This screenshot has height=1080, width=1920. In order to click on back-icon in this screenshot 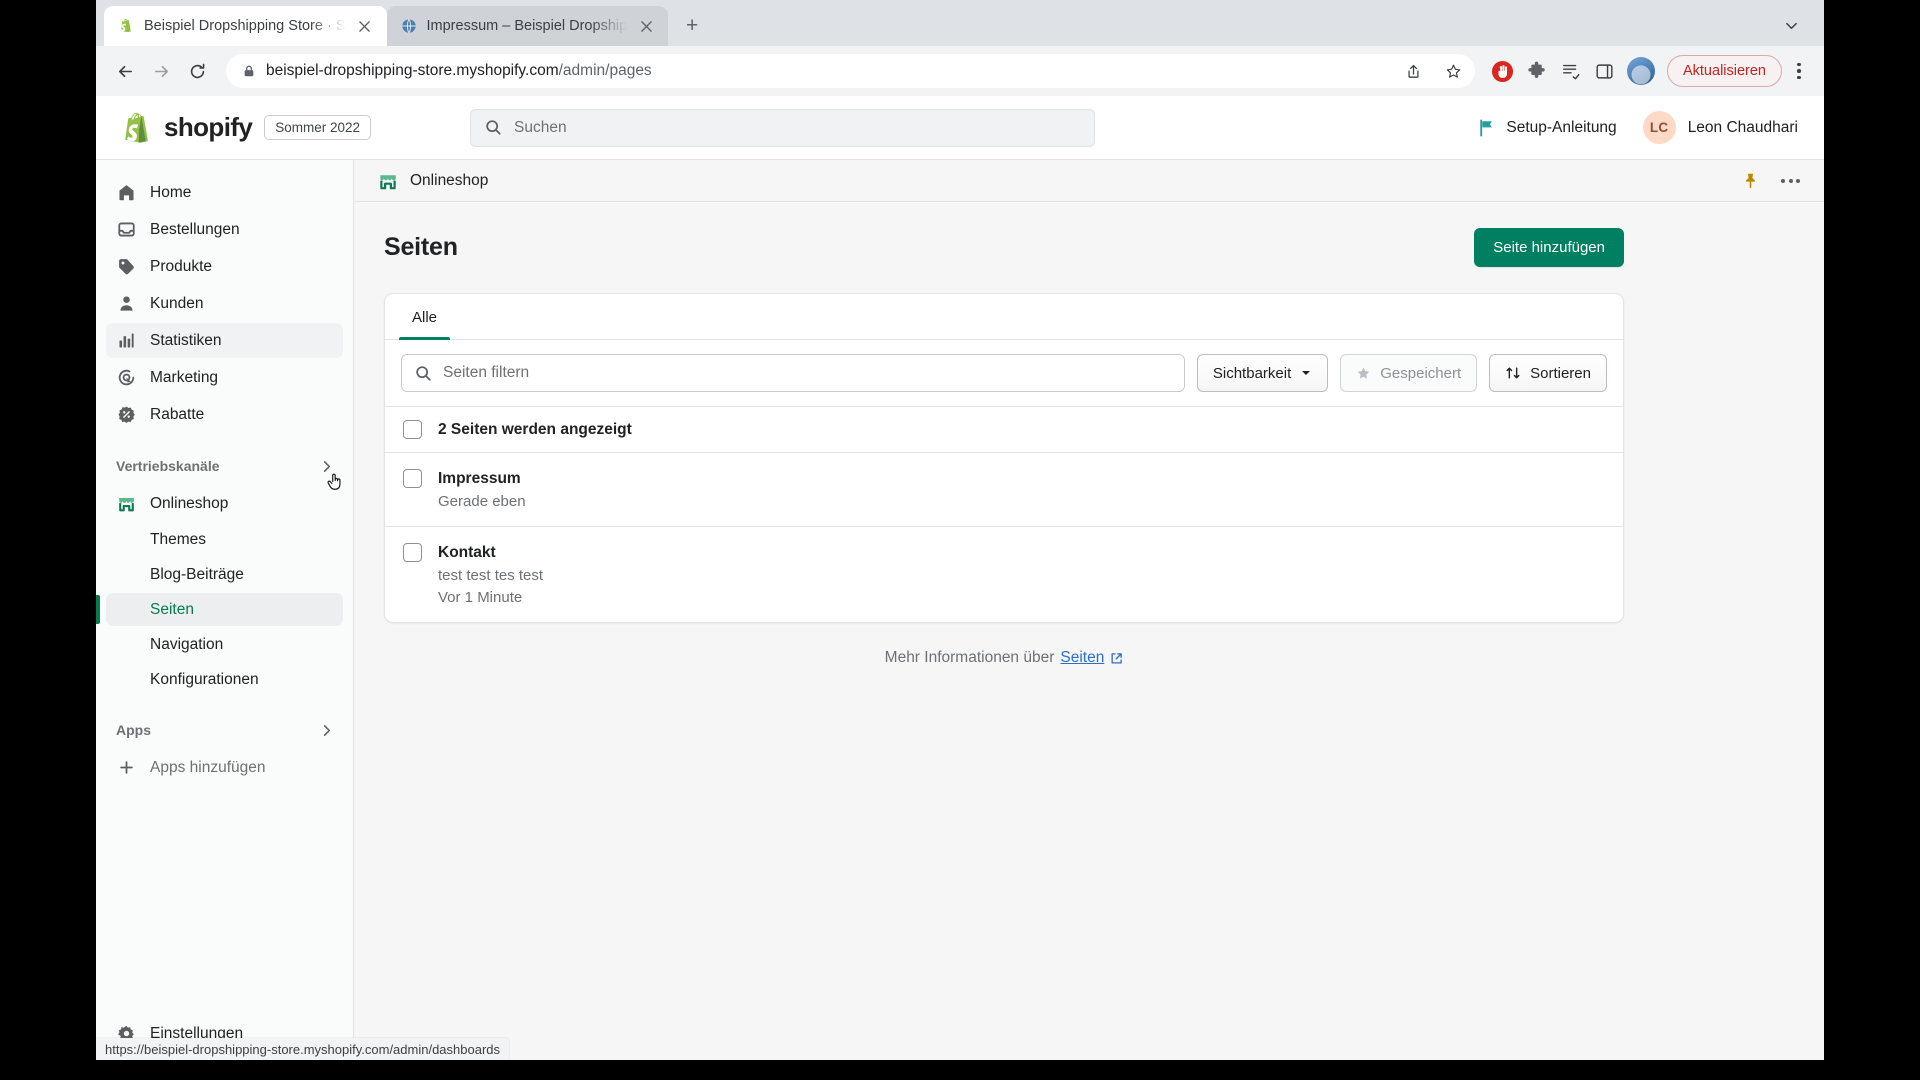, I will do `click(125, 71)`.